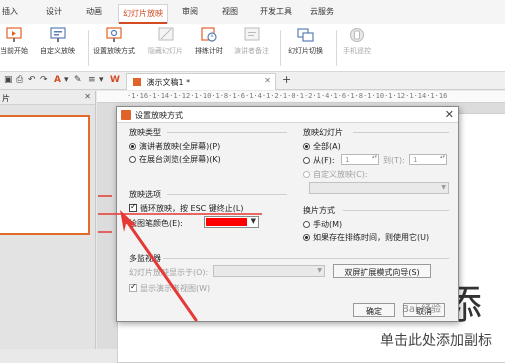 This screenshot has width=505, height=363. I want to click on presenter-mode-radio: 演讲者放映(全屏幕)(P), so click(174, 146).